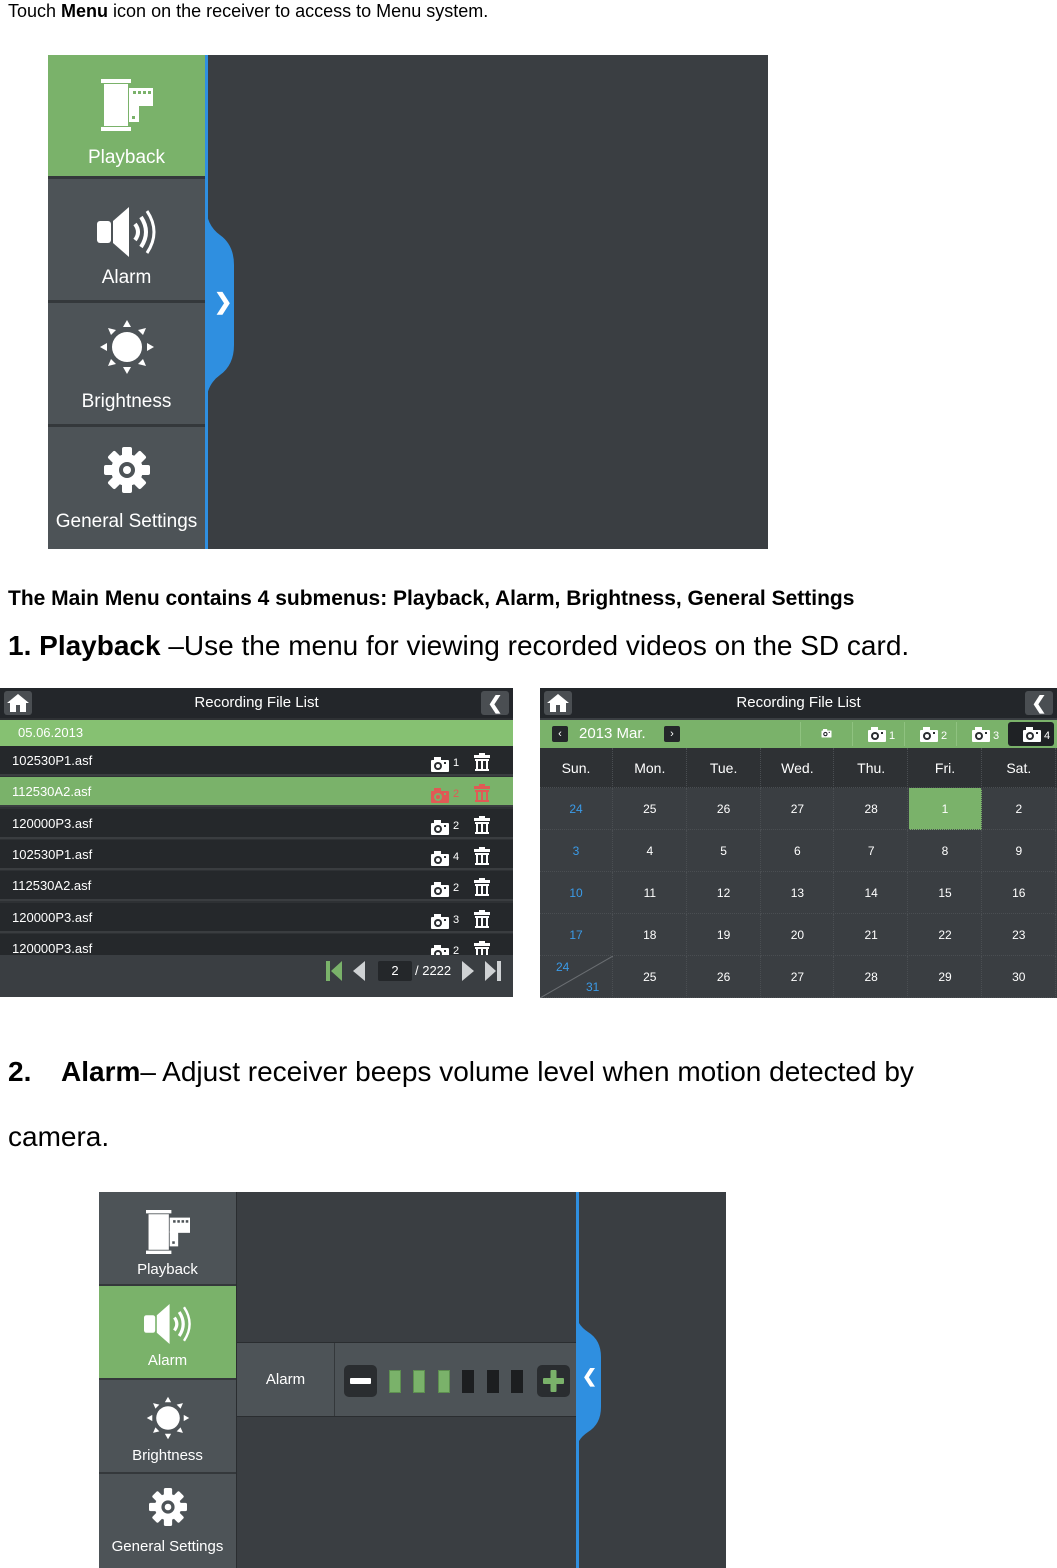 The width and height of the screenshot is (1057, 1568). I want to click on camera-tab-2: 2, so click(930, 734).